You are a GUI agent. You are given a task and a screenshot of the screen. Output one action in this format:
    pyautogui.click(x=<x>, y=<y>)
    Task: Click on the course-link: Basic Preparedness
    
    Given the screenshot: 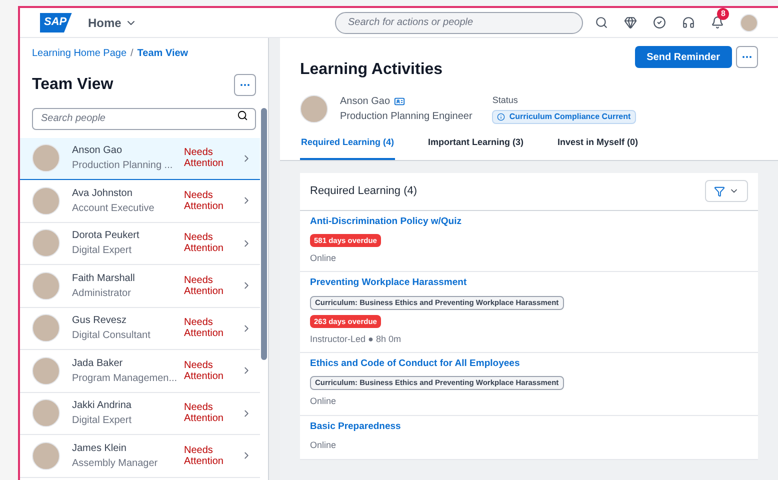 What is the action you would take?
    pyautogui.click(x=355, y=427)
    